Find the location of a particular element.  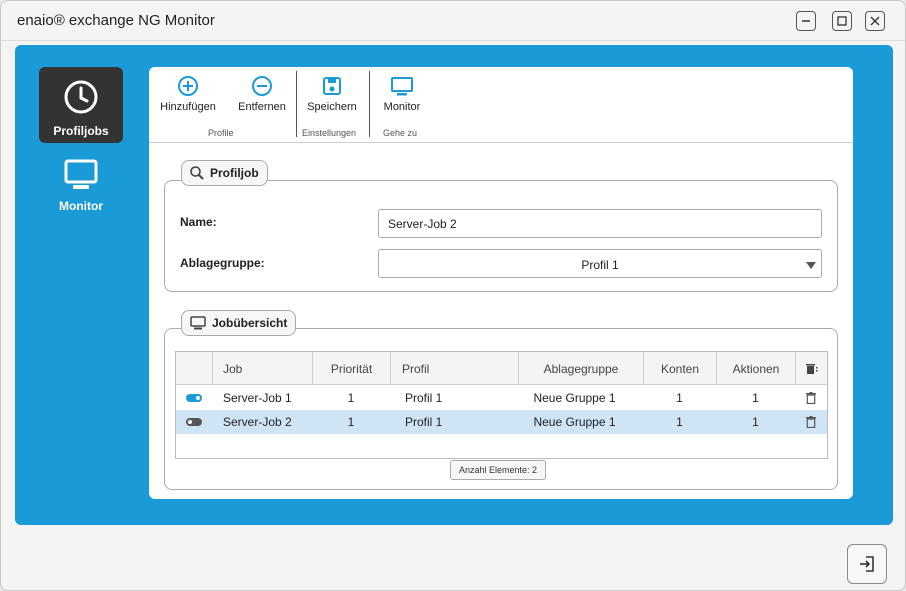

close-icon is located at coordinates (875, 21).